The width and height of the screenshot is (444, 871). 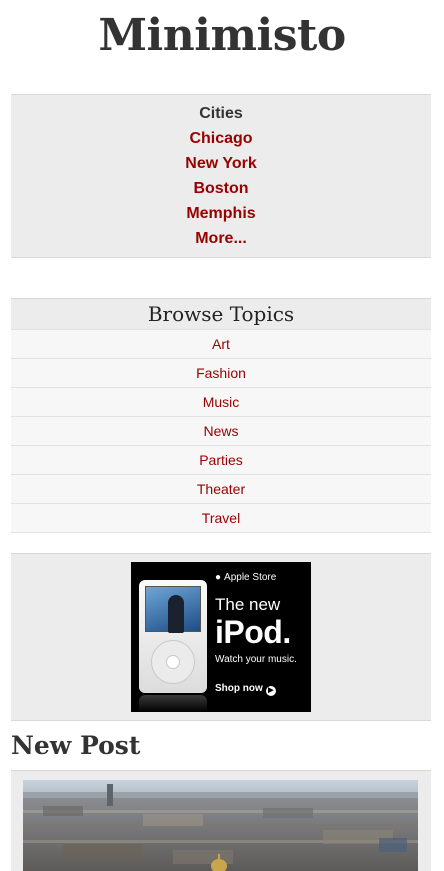 I want to click on ad-shop-now: Shop now ▶, so click(x=245, y=689).